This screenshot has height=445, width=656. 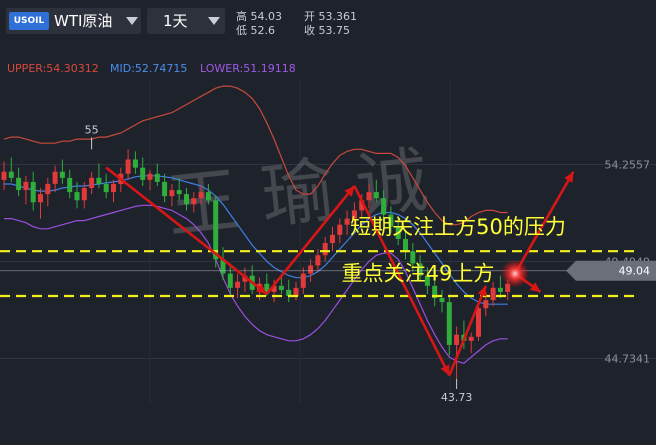 What do you see at coordinates (635, 271) in the screenshot?
I see `current-price-label: 49.04` at bounding box center [635, 271].